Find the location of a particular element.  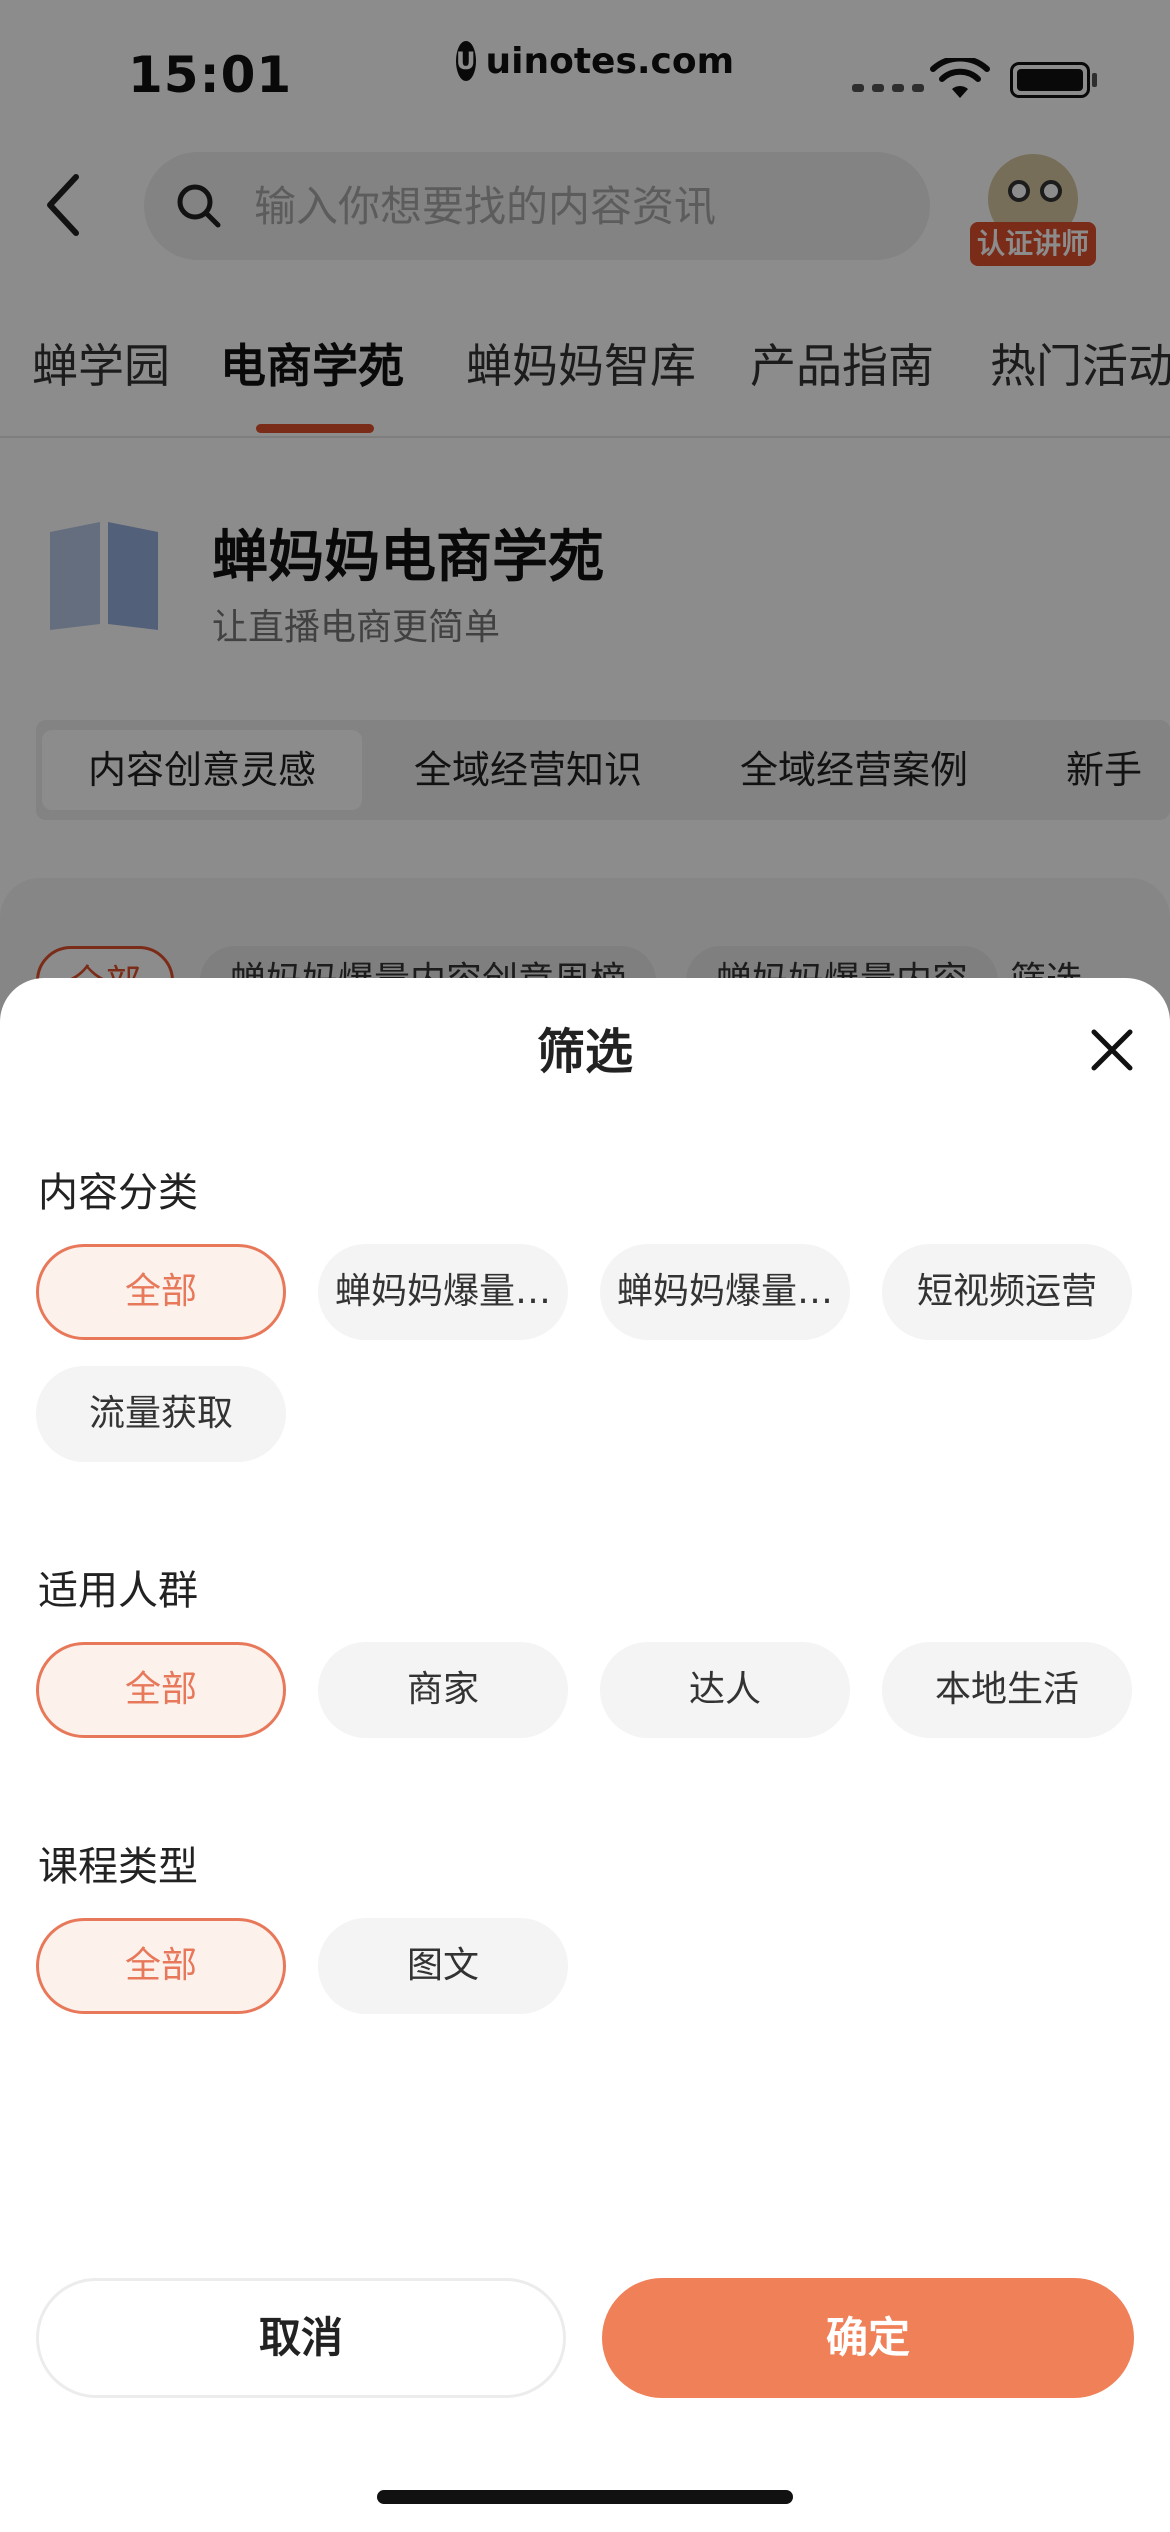

option-chip: 本地生活 is located at coordinates (1007, 1690).